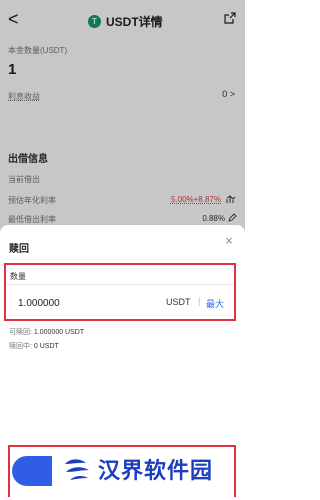 This screenshot has height=500, width=320. I want to click on close-icon: ×, so click(229, 240).